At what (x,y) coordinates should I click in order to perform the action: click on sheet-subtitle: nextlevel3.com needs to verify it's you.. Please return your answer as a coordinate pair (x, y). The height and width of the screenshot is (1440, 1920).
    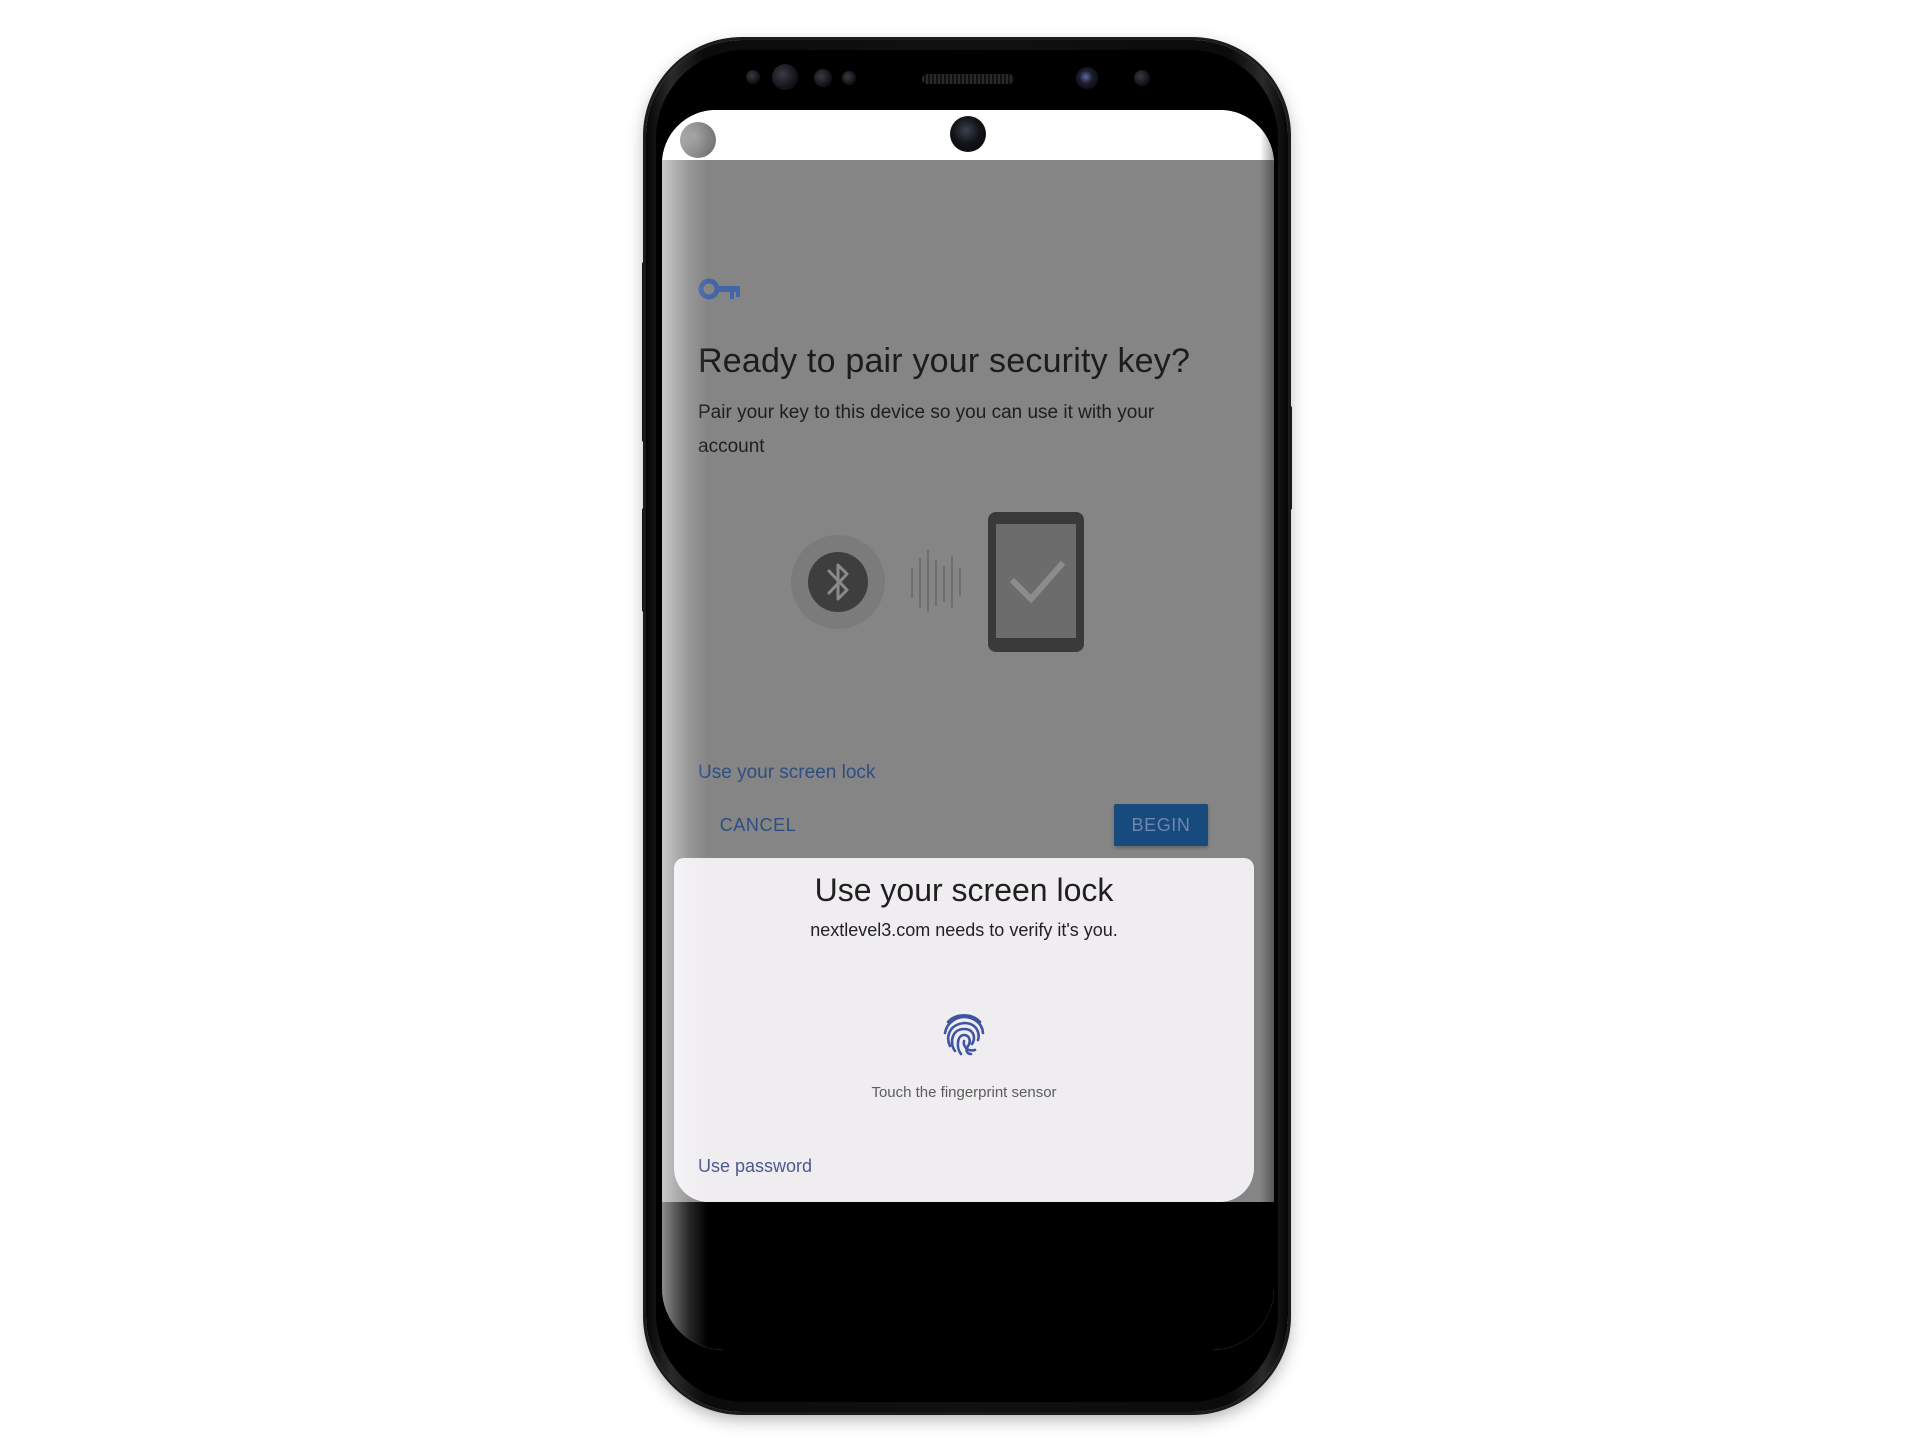
    Looking at the image, I should click on (964, 930).